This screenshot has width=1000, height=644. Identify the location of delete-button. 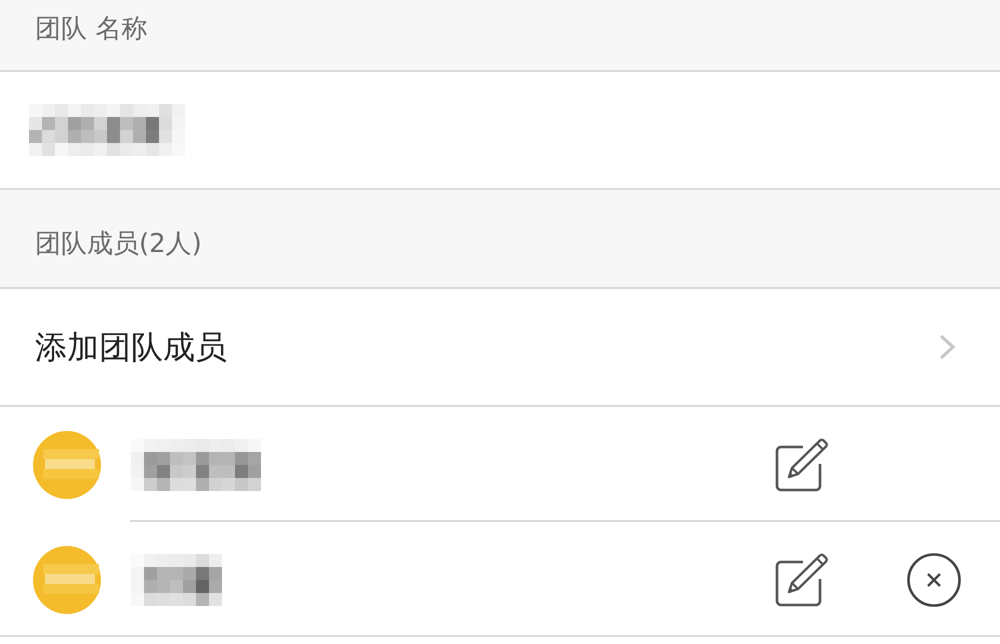
(934, 579).